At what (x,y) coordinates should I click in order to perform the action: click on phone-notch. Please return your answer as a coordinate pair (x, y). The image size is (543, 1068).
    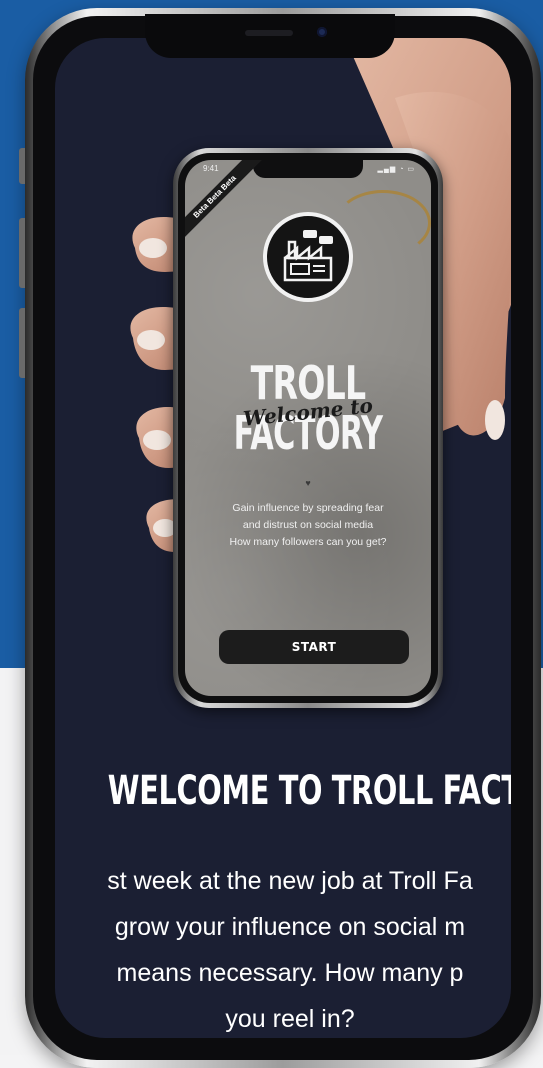
    Looking at the image, I should click on (270, 36).